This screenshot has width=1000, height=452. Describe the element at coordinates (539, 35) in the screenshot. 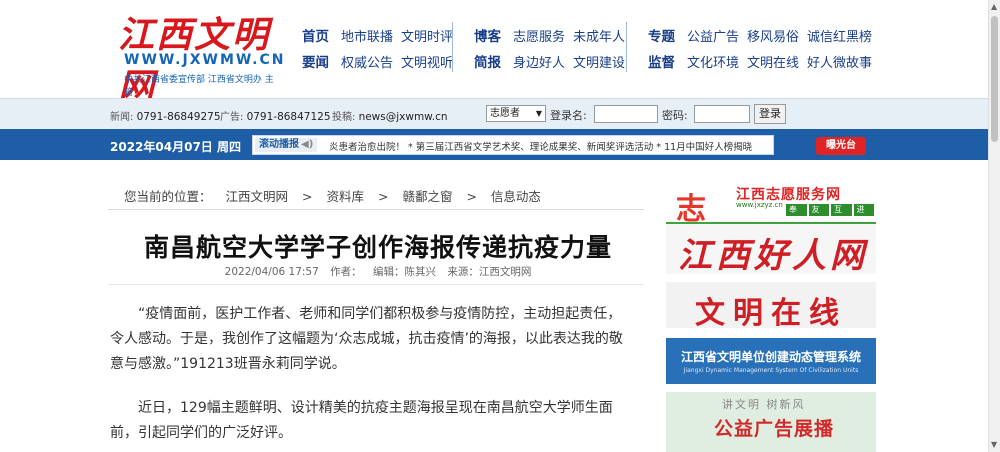

I see `nav-volunteer: 志愿服务` at that location.